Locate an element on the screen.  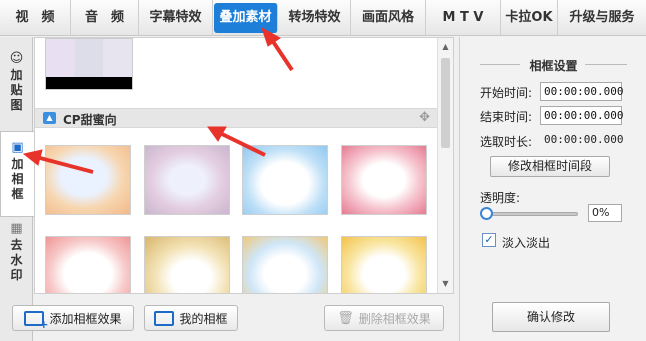
trash-icon: 🗑 is located at coordinates (345, 318).